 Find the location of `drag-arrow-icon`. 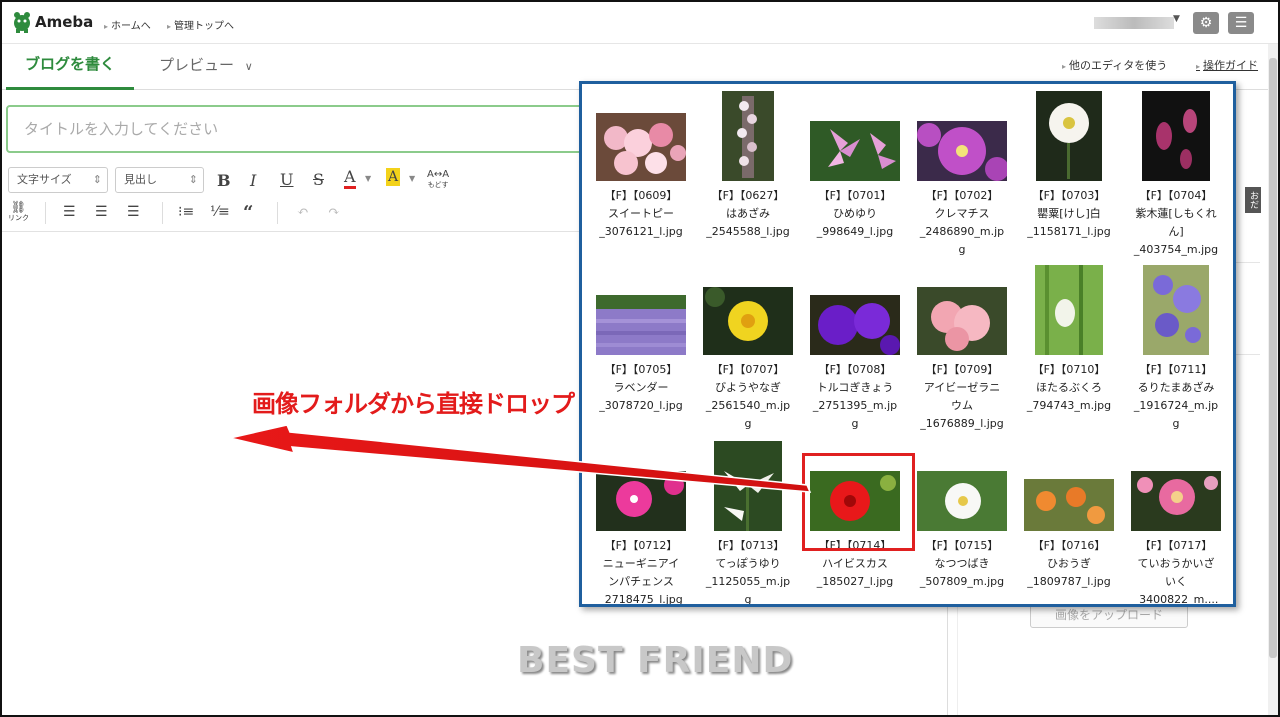

drag-arrow-icon is located at coordinates (520, 458).